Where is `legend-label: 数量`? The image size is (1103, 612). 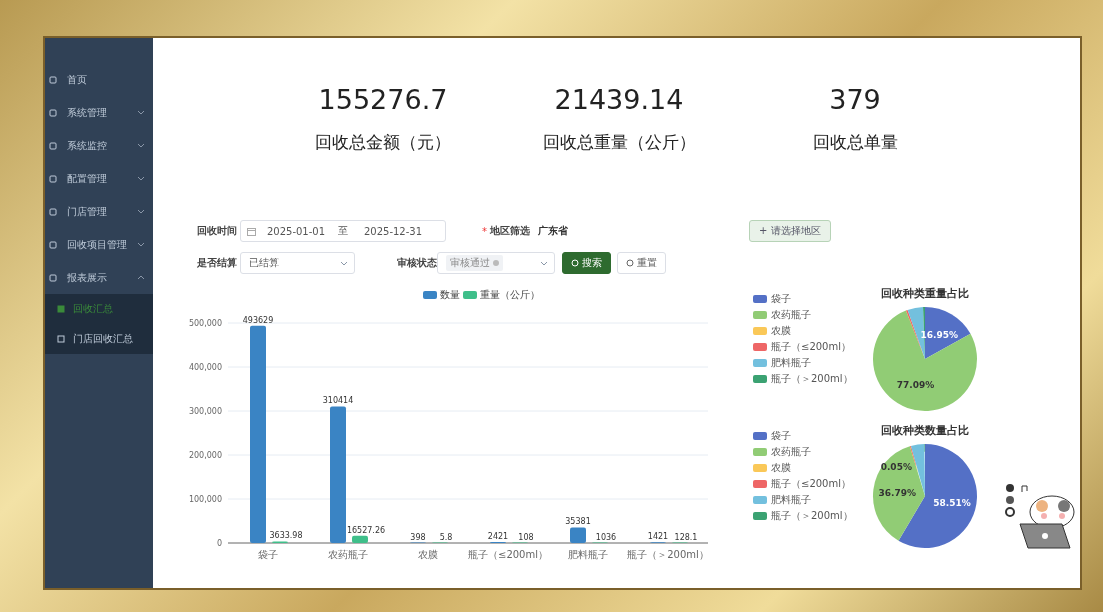
legend-label: 数量 is located at coordinates (450, 294).